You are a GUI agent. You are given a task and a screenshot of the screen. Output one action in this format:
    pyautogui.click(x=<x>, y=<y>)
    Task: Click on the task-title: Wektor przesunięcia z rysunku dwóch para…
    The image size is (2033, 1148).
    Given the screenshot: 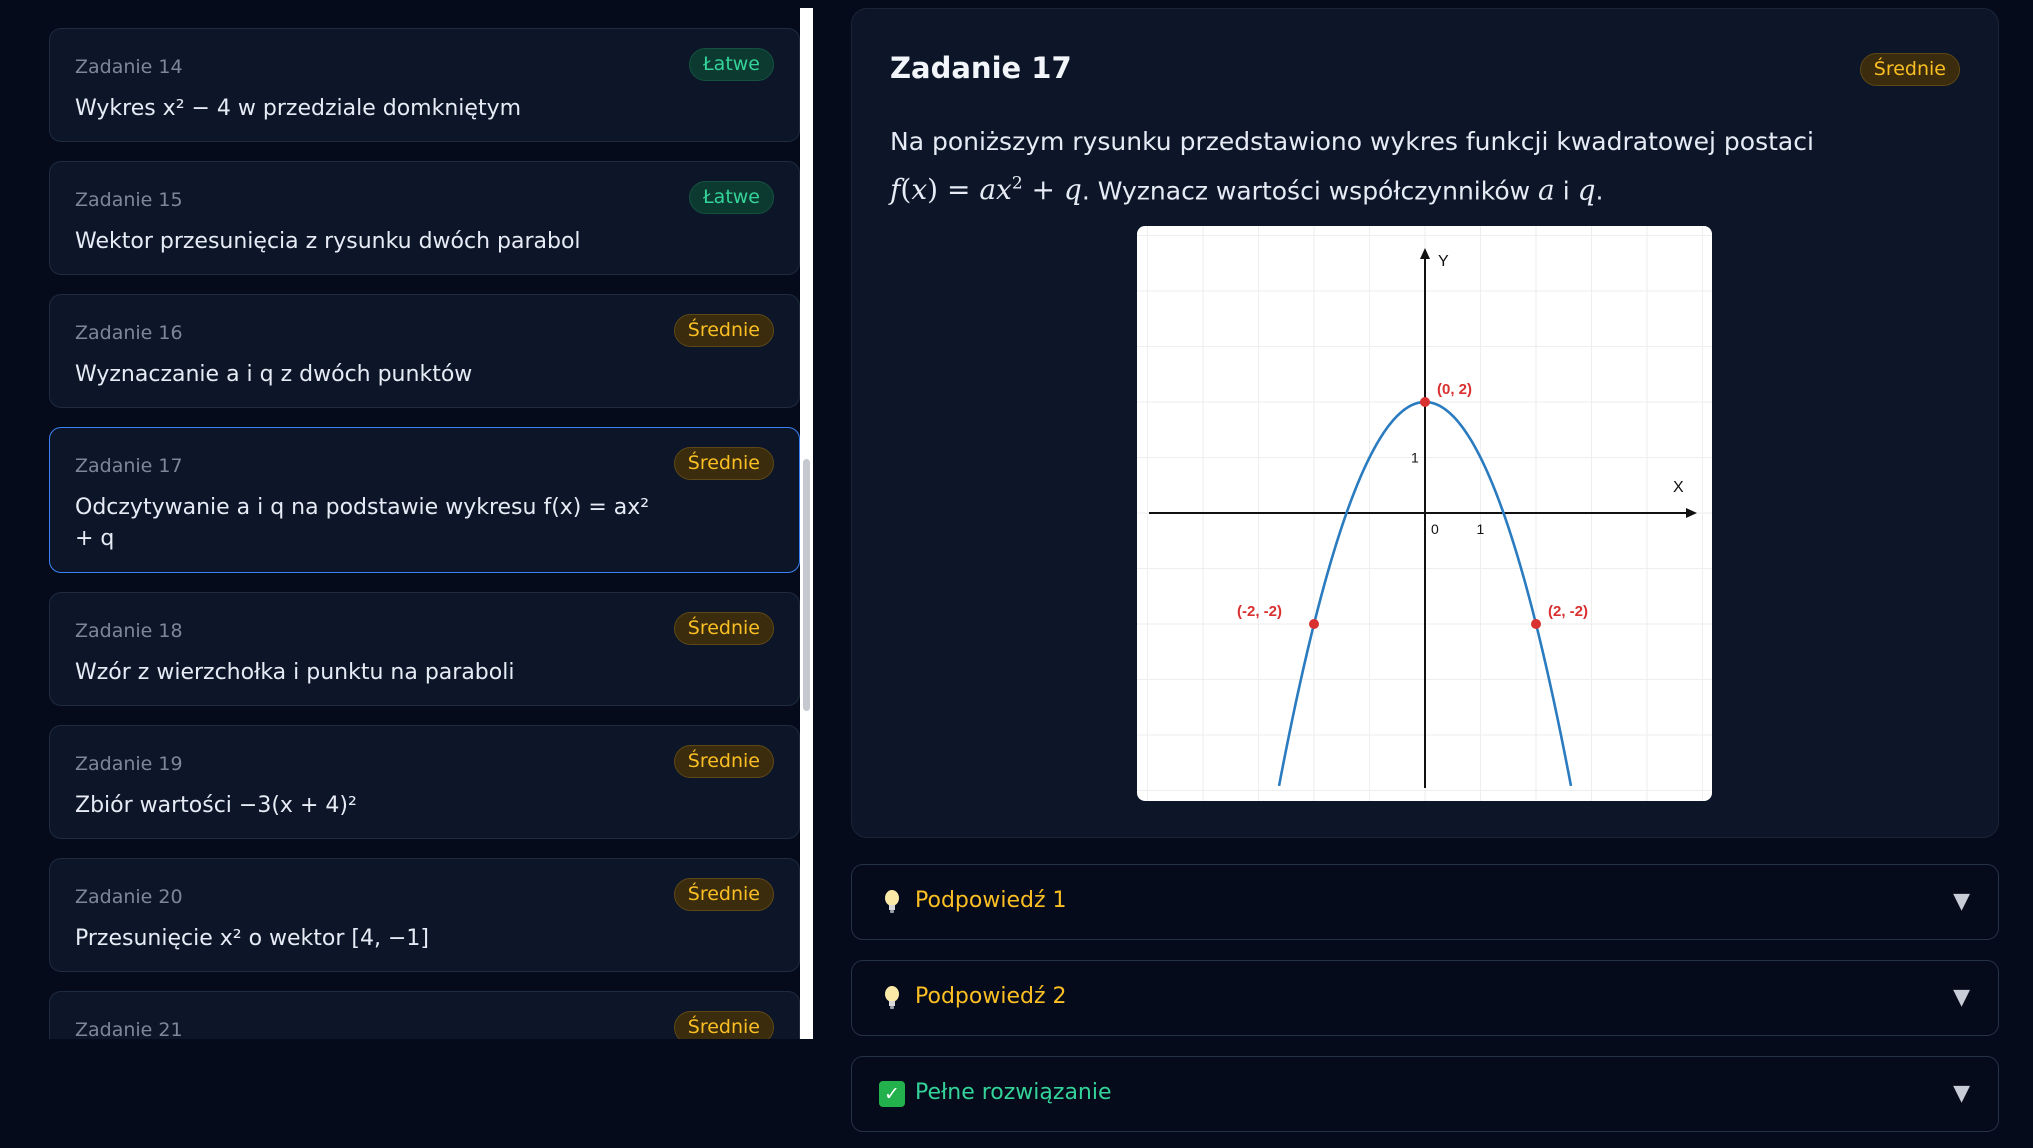 What is the action you would take?
    pyautogui.click(x=328, y=241)
    